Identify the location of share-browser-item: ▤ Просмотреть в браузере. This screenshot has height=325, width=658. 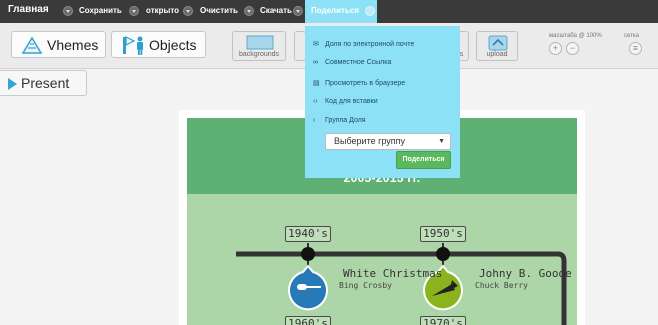
(359, 83).